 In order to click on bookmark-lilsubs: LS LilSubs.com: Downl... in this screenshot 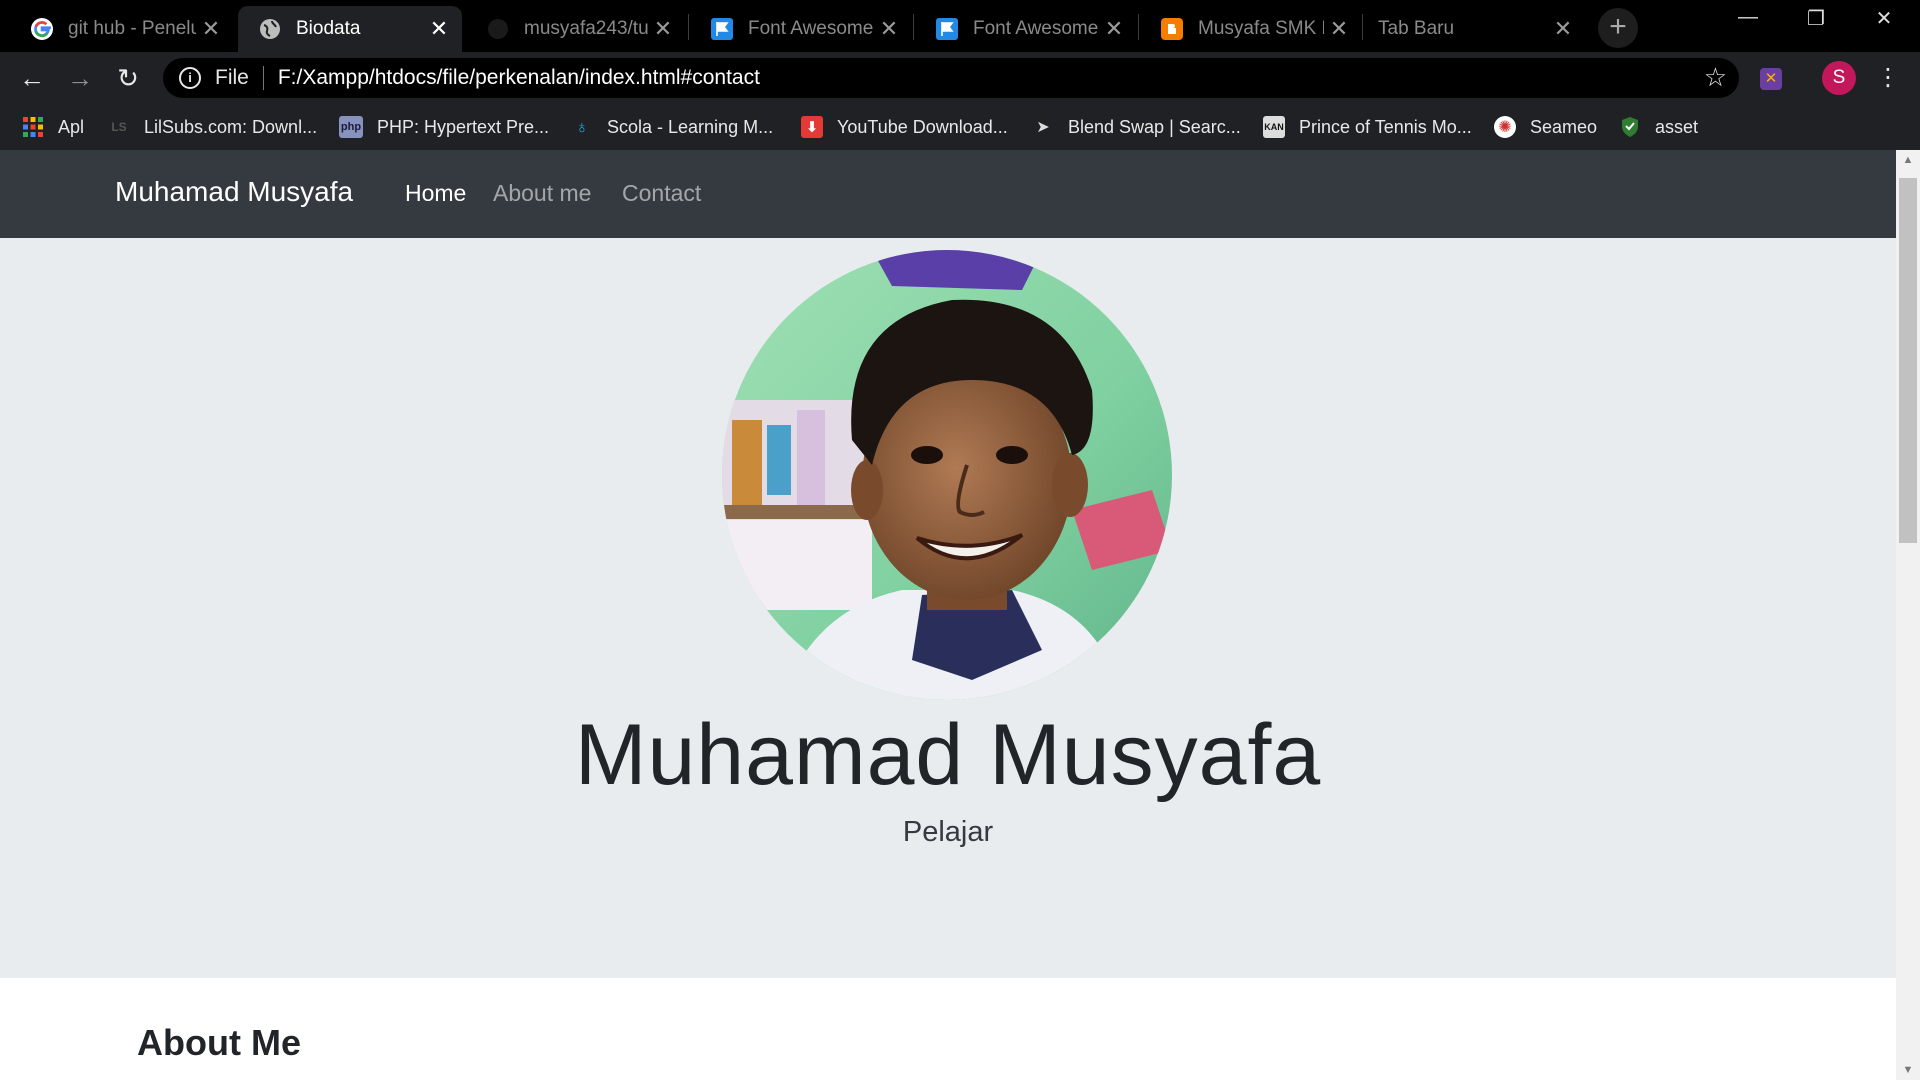, I will do `click(212, 127)`.